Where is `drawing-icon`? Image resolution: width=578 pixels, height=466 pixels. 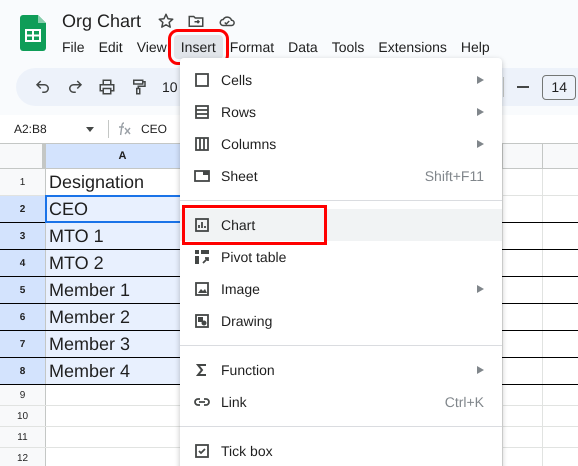 drawing-icon is located at coordinates (202, 321).